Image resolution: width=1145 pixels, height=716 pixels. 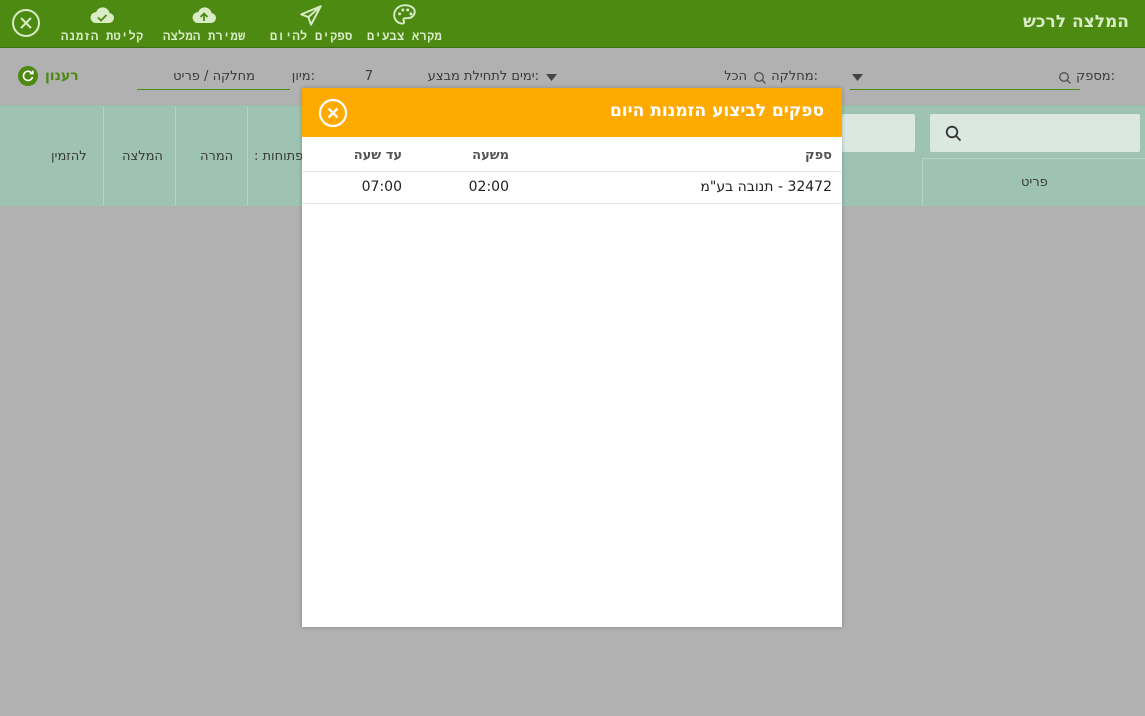 I want to click on col-to-order: להזמין, so click(x=51, y=156).